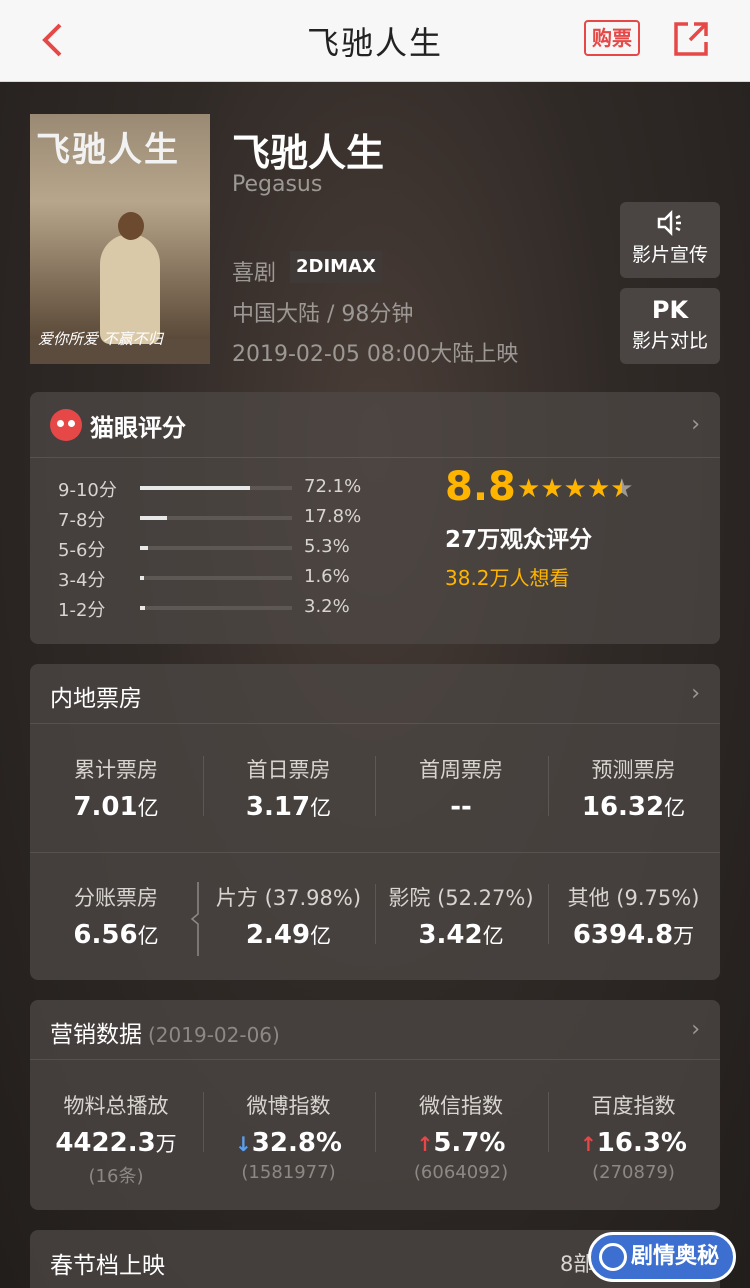 This screenshot has height=1288, width=750. I want to click on rating-voters: 27万观众评分, so click(519, 540).